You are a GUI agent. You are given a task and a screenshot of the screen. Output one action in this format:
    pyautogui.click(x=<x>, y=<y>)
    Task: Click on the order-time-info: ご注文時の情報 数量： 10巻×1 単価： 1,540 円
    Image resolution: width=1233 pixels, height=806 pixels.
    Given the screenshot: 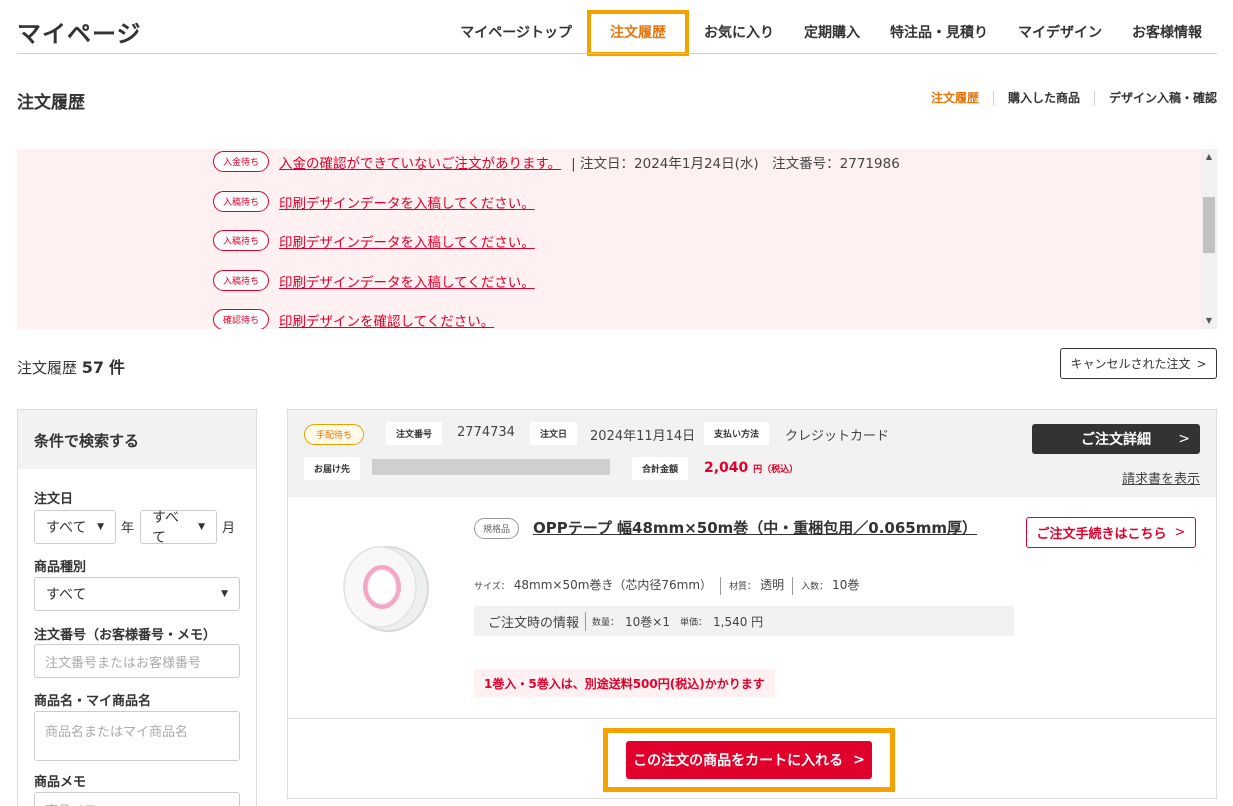 What is the action you would take?
    pyautogui.click(x=744, y=621)
    